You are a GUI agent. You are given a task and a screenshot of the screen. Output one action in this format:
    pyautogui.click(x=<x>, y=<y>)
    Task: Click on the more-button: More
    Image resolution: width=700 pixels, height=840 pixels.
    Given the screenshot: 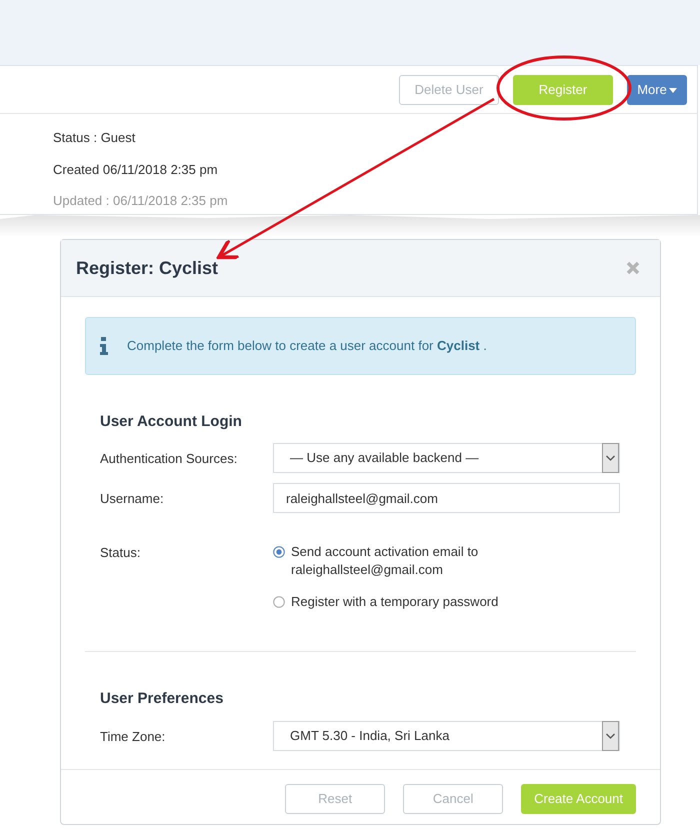 What is the action you would take?
    pyautogui.click(x=657, y=89)
    